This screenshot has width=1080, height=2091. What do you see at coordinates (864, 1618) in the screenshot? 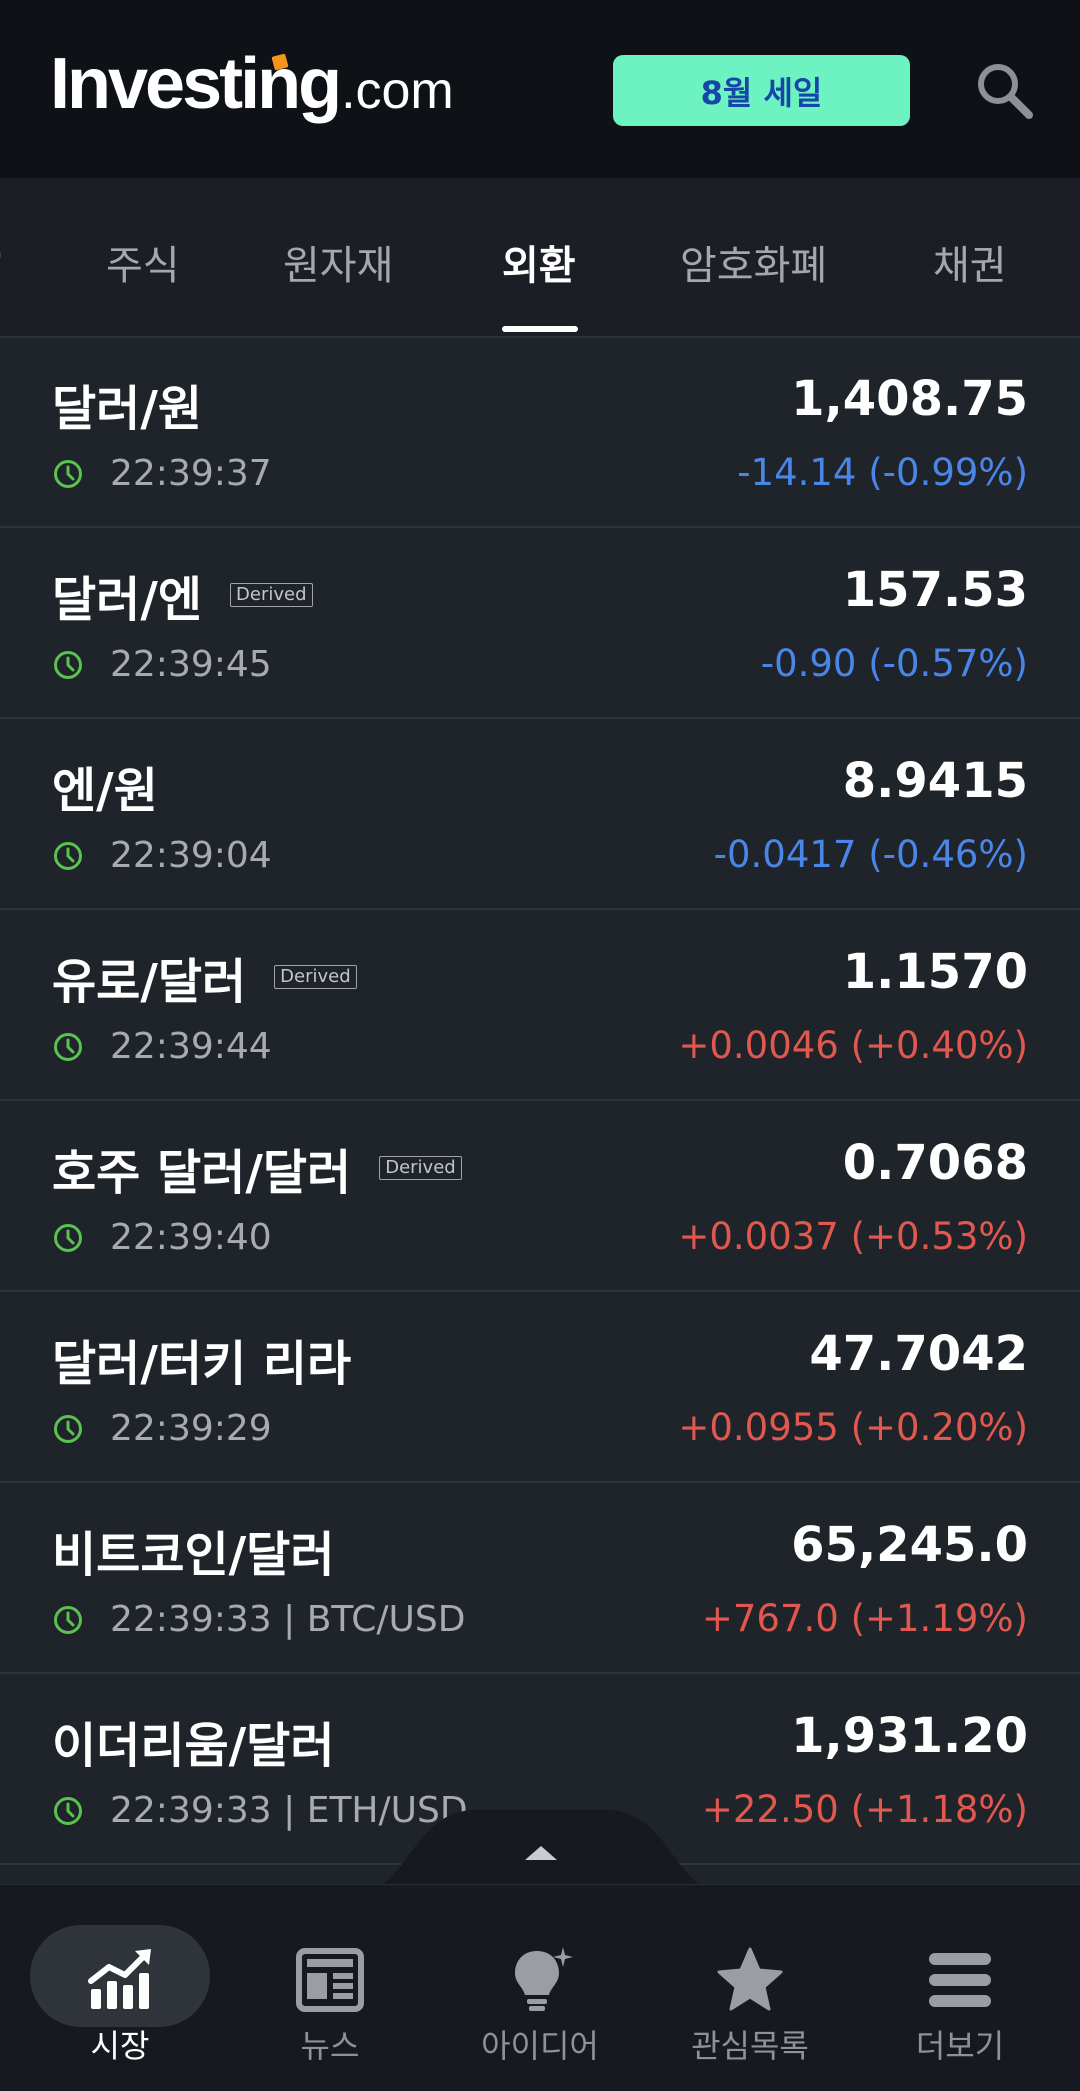
I see `price-change: +767.0 (+1.19%)` at bounding box center [864, 1618].